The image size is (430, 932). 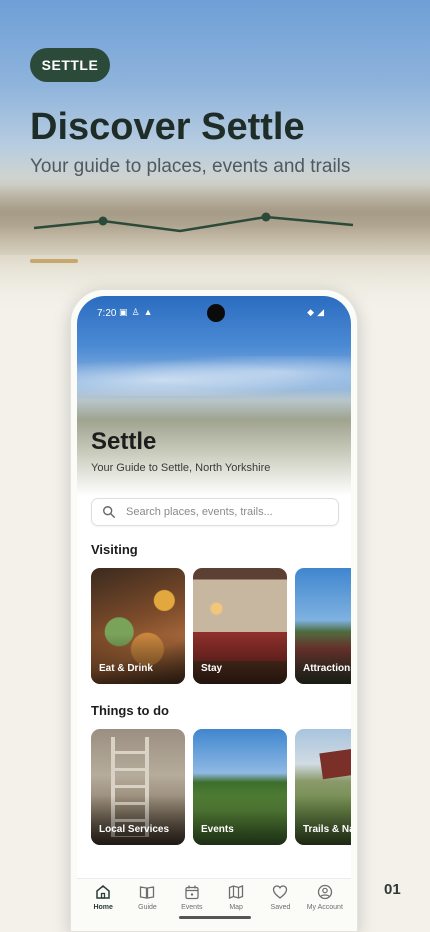 I want to click on brand-pill: SETTLE, so click(x=70, y=65).